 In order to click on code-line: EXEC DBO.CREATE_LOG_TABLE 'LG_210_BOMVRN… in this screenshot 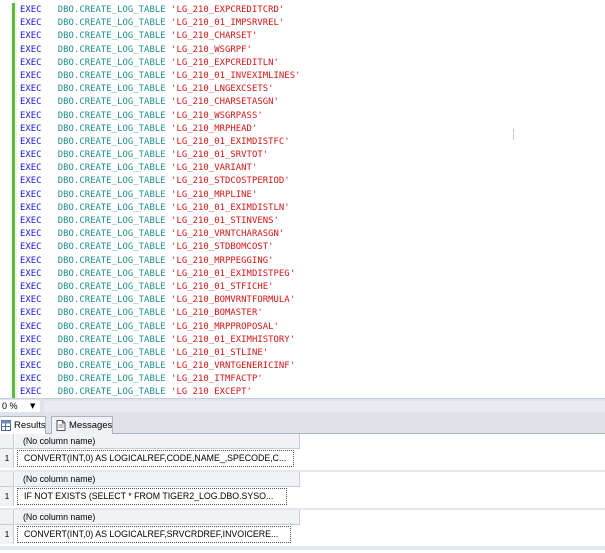, I will do `click(160, 300)`.